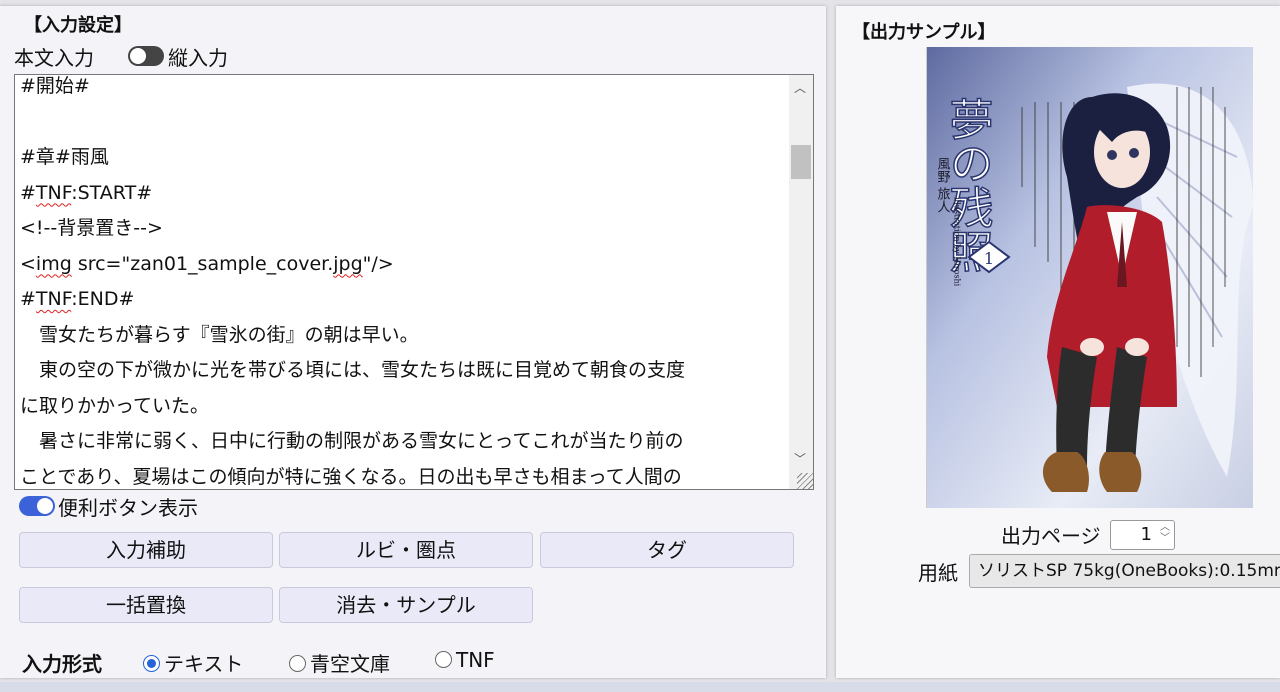 Image resolution: width=1280 pixels, height=692 pixels. I want to click on format-radio-aozora: 青空文庫, so click(339, 662).